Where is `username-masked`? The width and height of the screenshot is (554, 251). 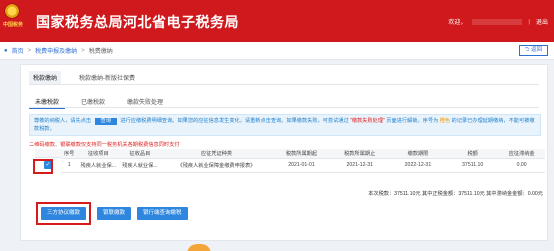
username-masked is located at coordinates (497, 21).